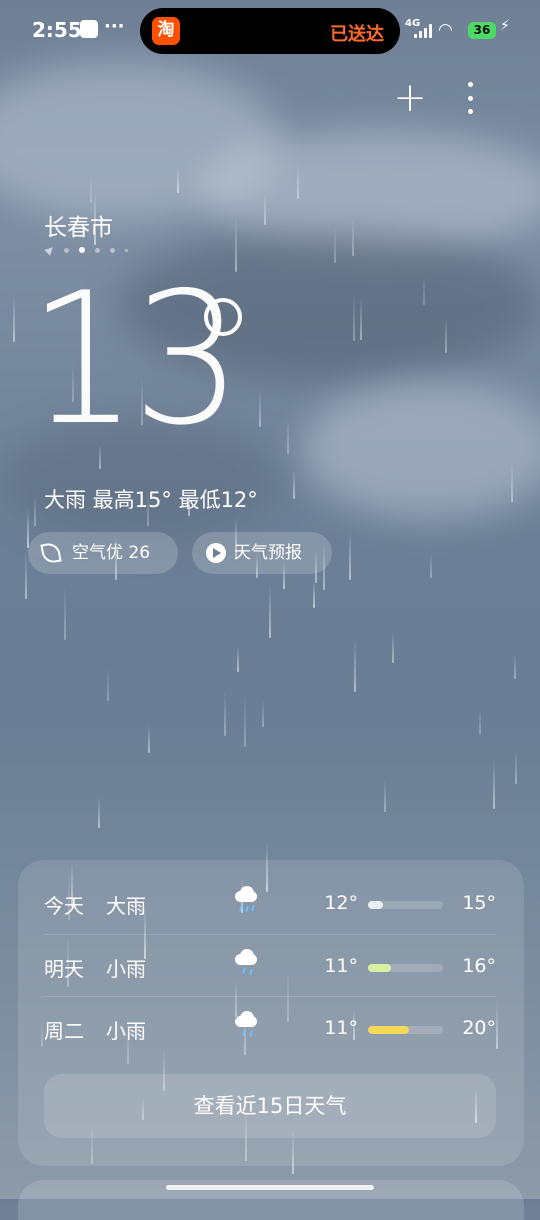 The width and height of the screenshot is (540, 1220). I want to click on weather-summary: 大雨 最高15° 最低12°, so click(151, 500).